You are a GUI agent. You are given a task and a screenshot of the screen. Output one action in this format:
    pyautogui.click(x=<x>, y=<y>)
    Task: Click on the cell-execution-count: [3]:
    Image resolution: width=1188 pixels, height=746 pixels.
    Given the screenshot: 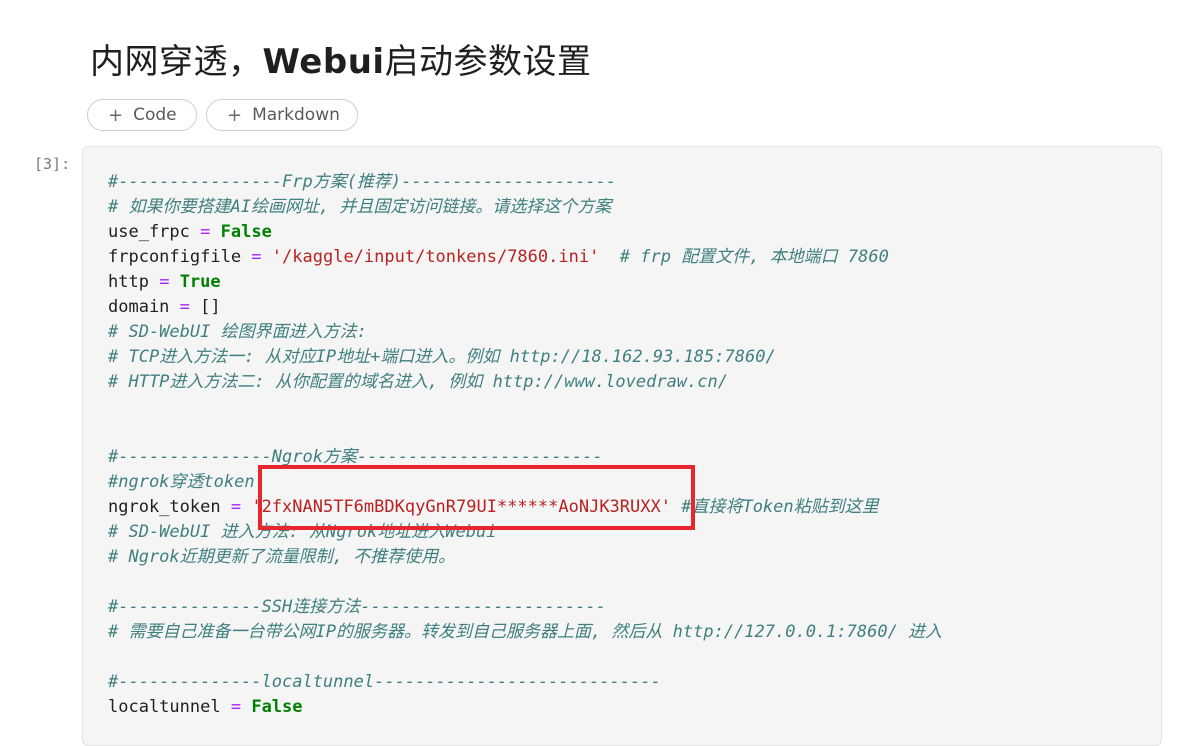 What is the action you would take?
    pyautogui.click(x=52, y=164)
    